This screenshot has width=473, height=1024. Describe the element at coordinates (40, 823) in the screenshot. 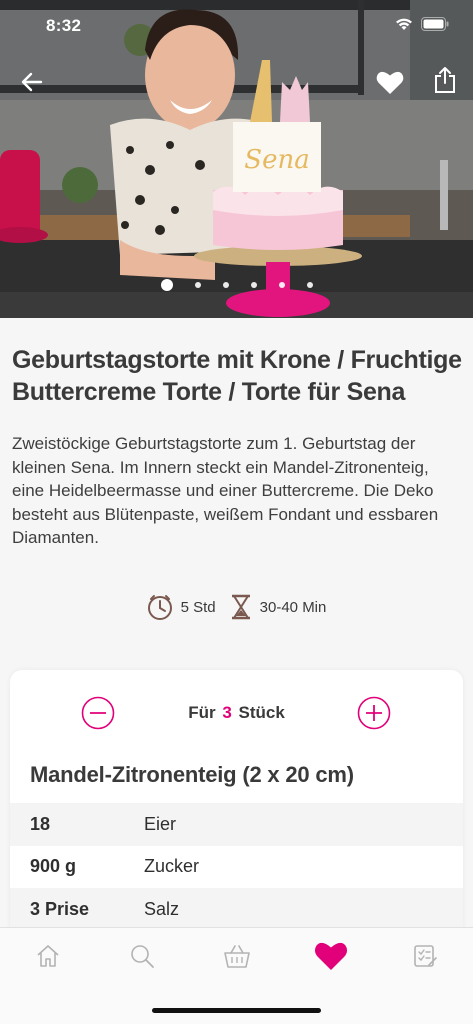

I see `ingredient-amount: 18` at that location.